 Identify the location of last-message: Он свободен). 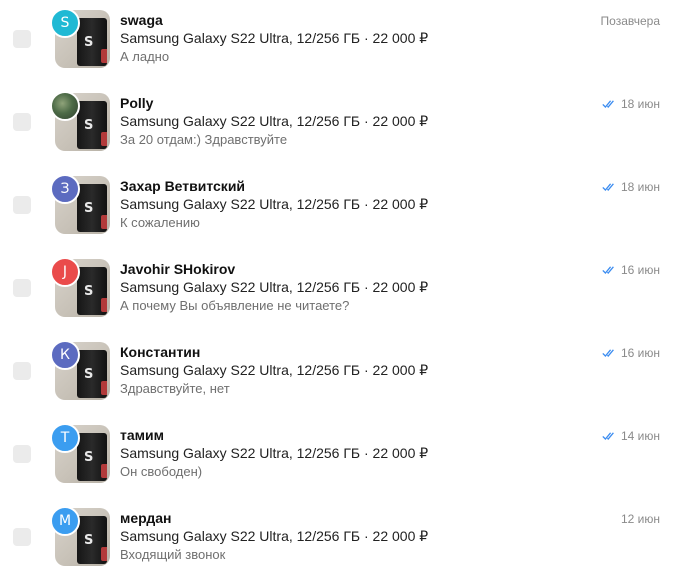
(161, 471).